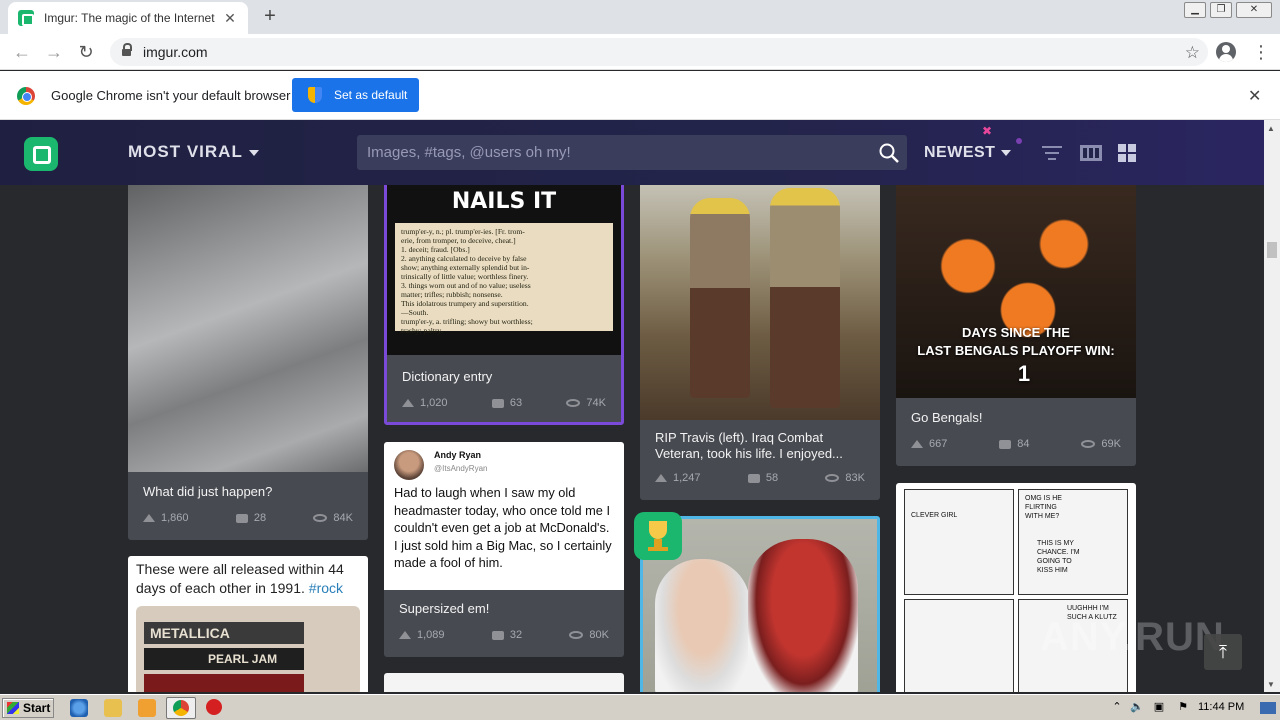 This screenshot has height=720, width=1280. What do you see at coordinates (702, 625) in the screenshot?
I see `person-left` at bounding box center [702, 625].